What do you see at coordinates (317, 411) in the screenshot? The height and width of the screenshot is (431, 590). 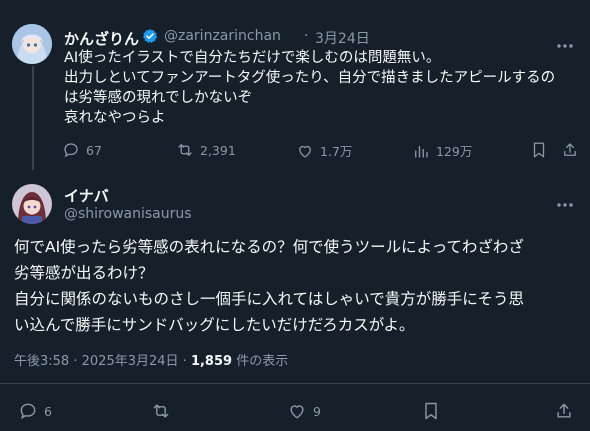 I see `like-count: 9` at bounding box center [317, 411].